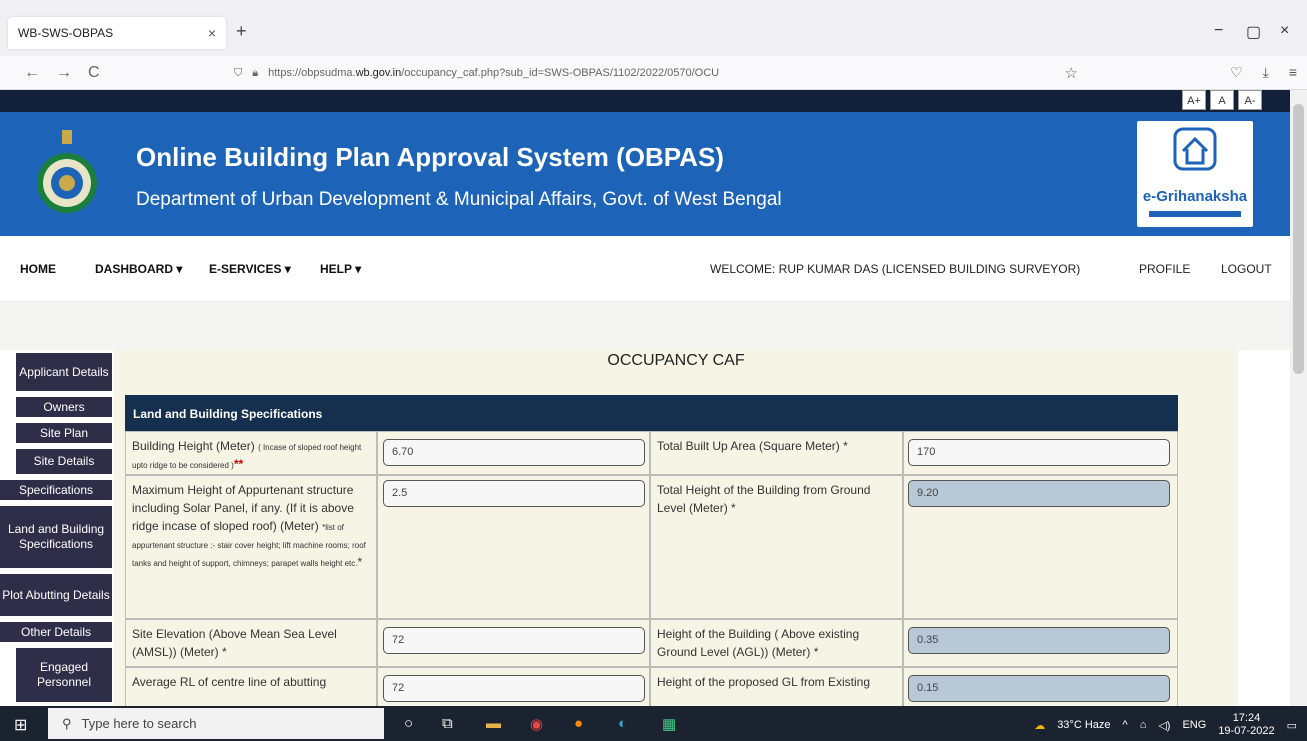 Image resolution: width=1307 pixels, height=741 pixels. Describe the element at coordinates (1236, 72) in the screenshot. I see `pocket-icon: ♡` at that location.